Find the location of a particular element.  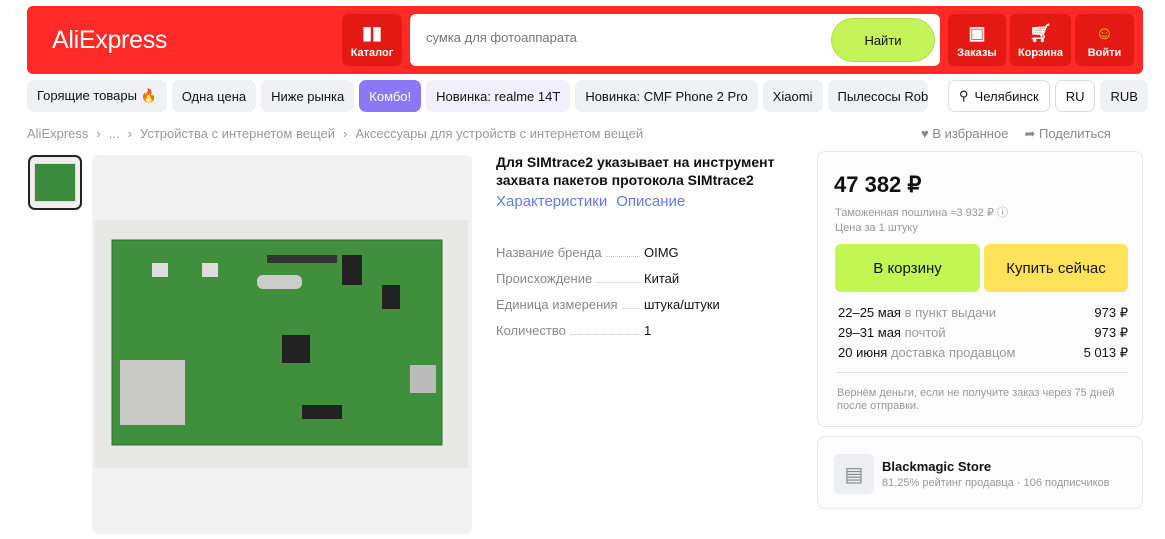

catalog-button: ▮▮ Каталог is located at coordinates (372, 40).